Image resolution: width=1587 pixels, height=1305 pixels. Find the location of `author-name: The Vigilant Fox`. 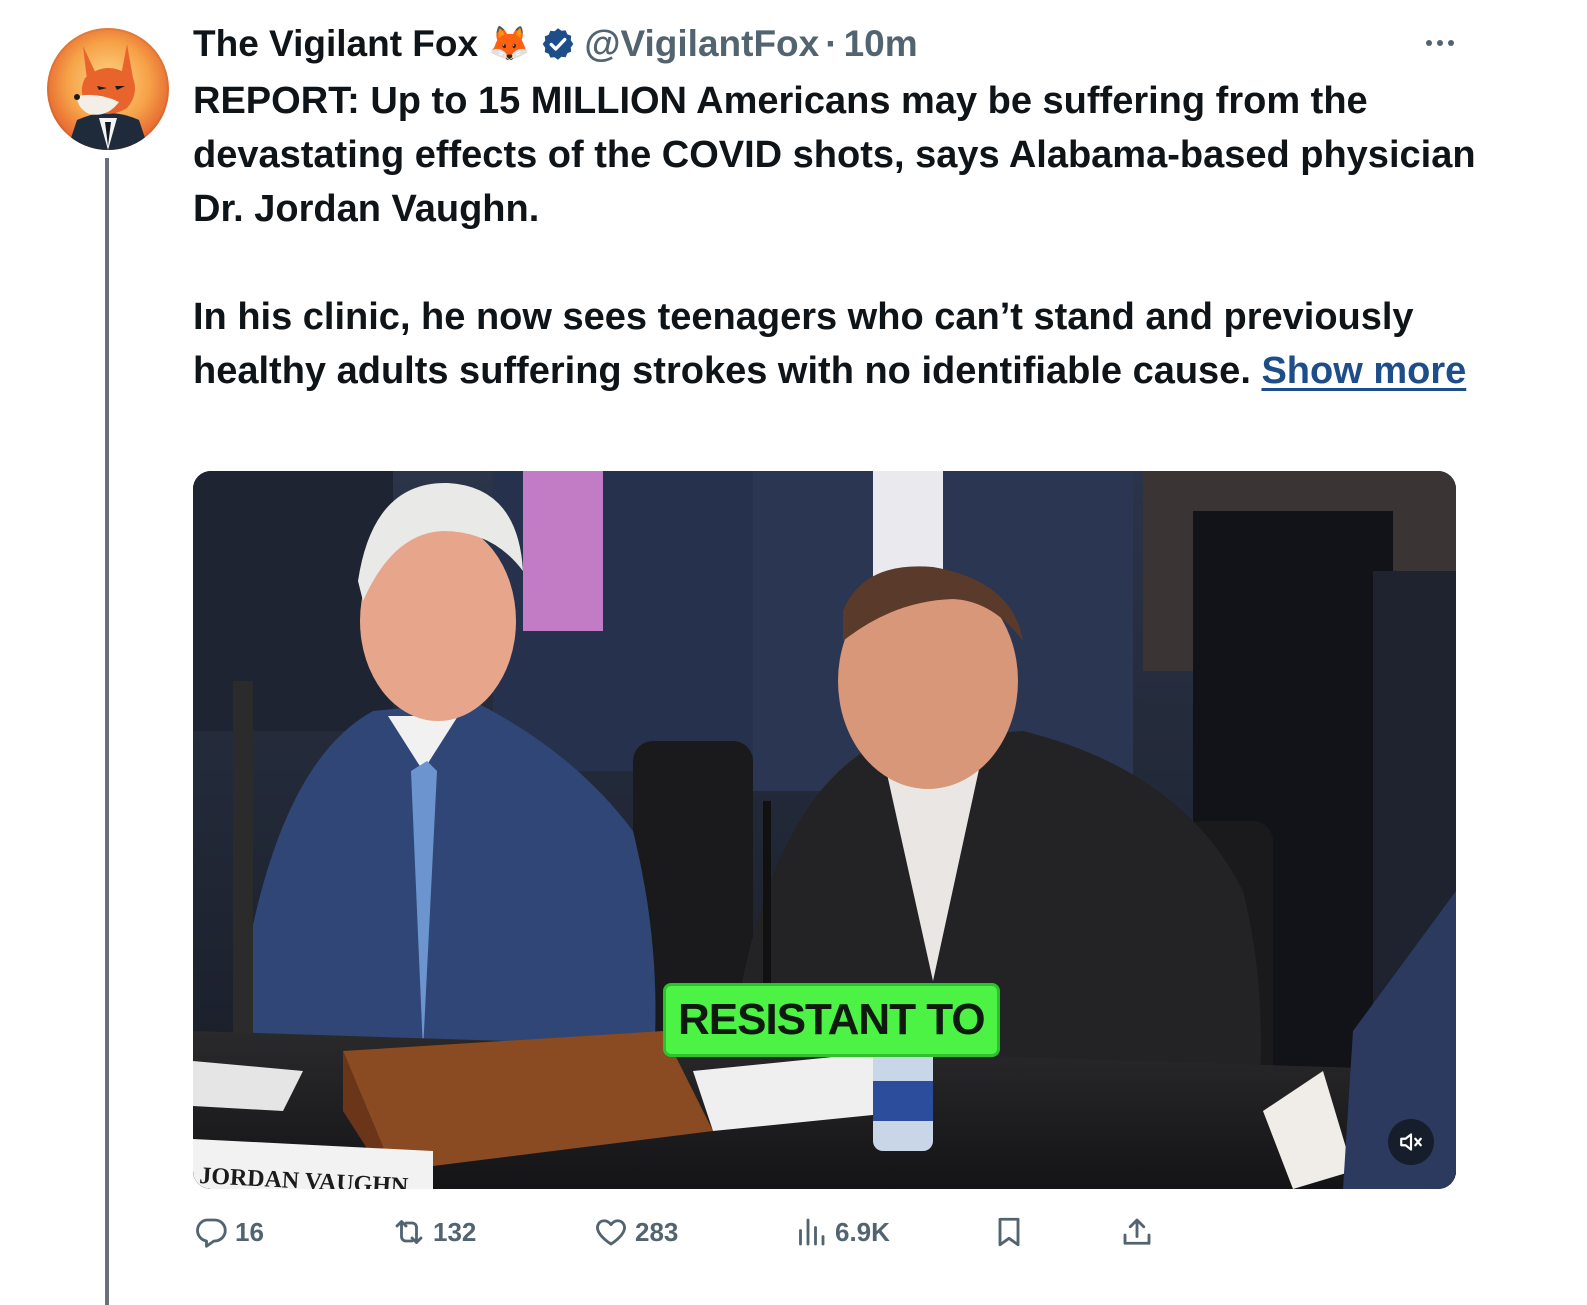

author-name: The Vigilant Fox is located at coordinates (335, 44).